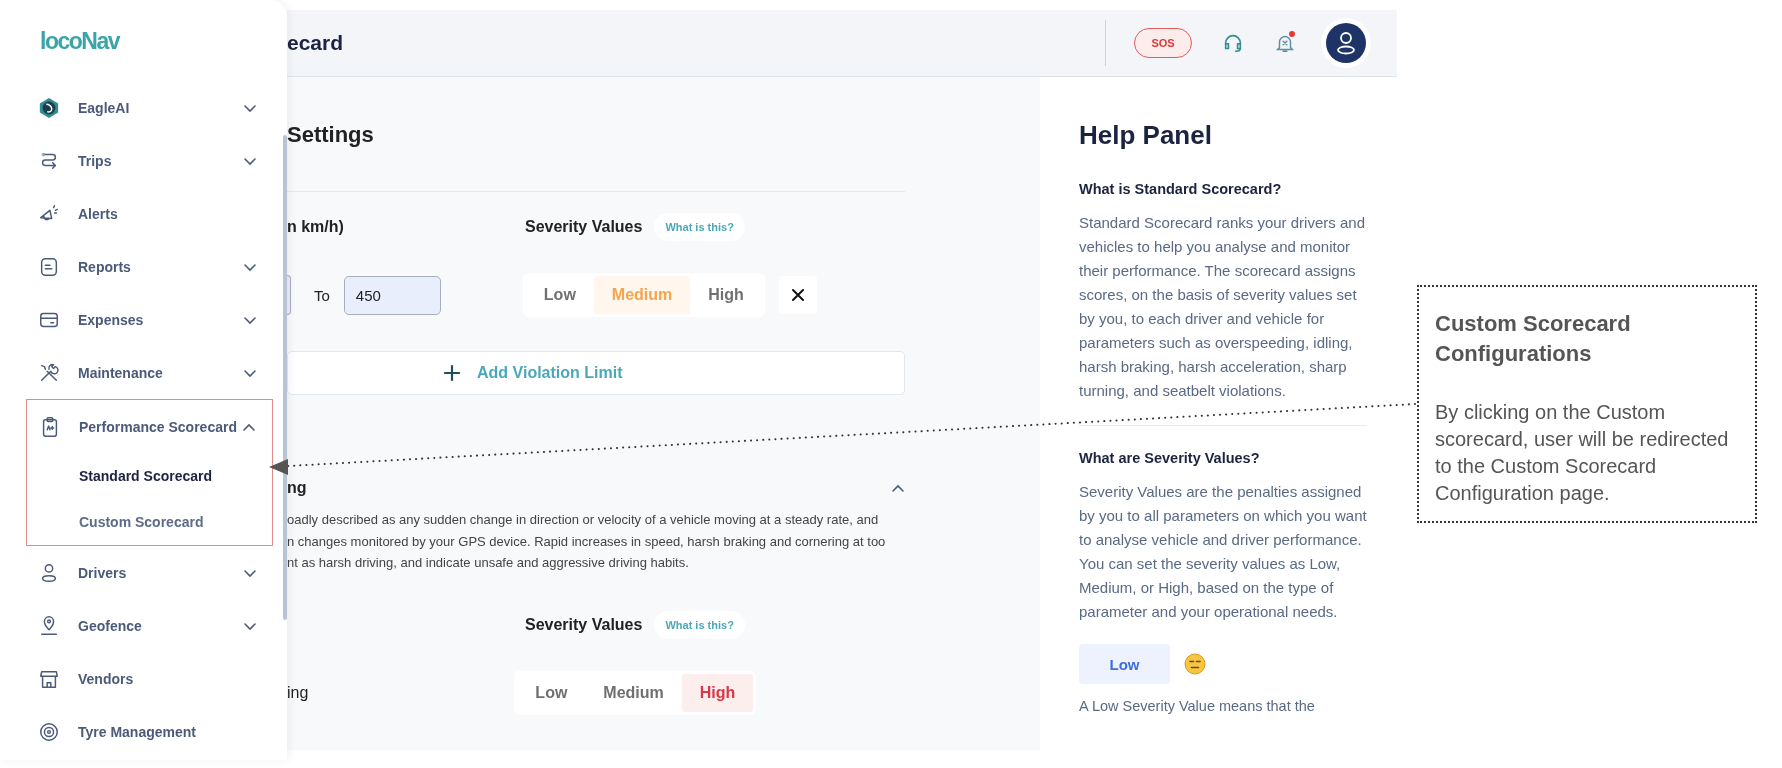 The height and width of the screenshot is (768, 1782). What do you see at coordinates (1181, 189) in the screenshot?
I see `help-question: What is Standard Scorecard?` at bounding box center [1181, 189].